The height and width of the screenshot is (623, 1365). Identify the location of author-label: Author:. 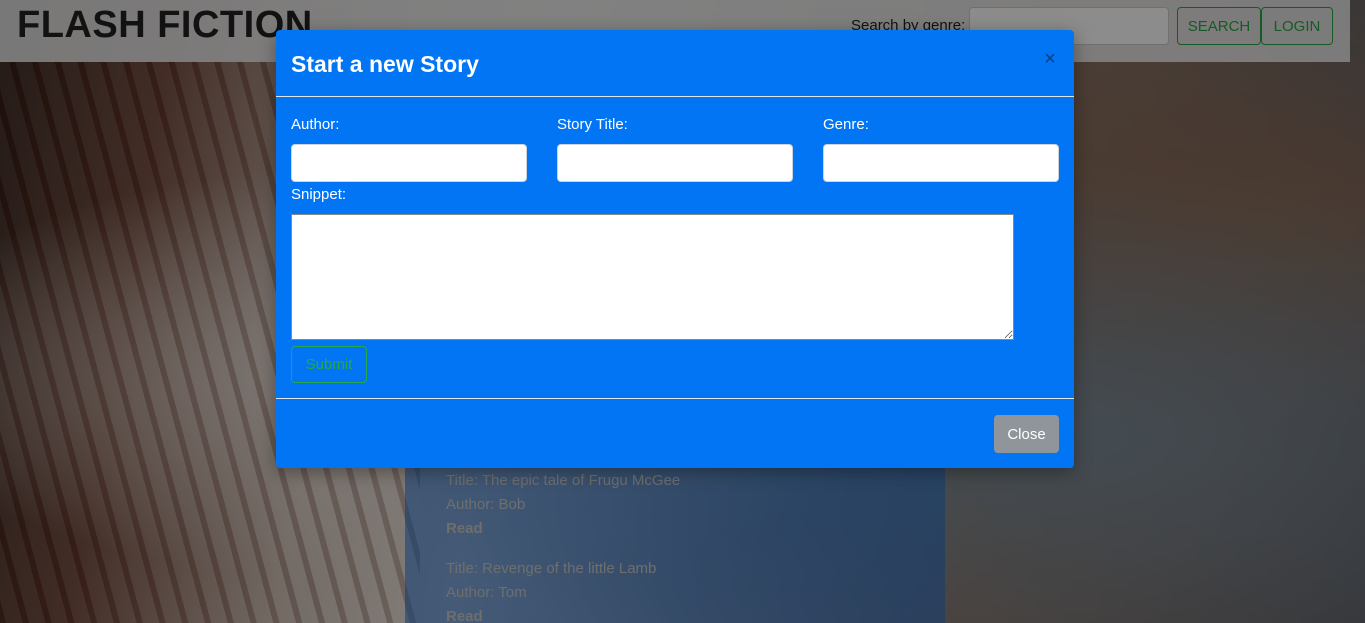
(315, 124).